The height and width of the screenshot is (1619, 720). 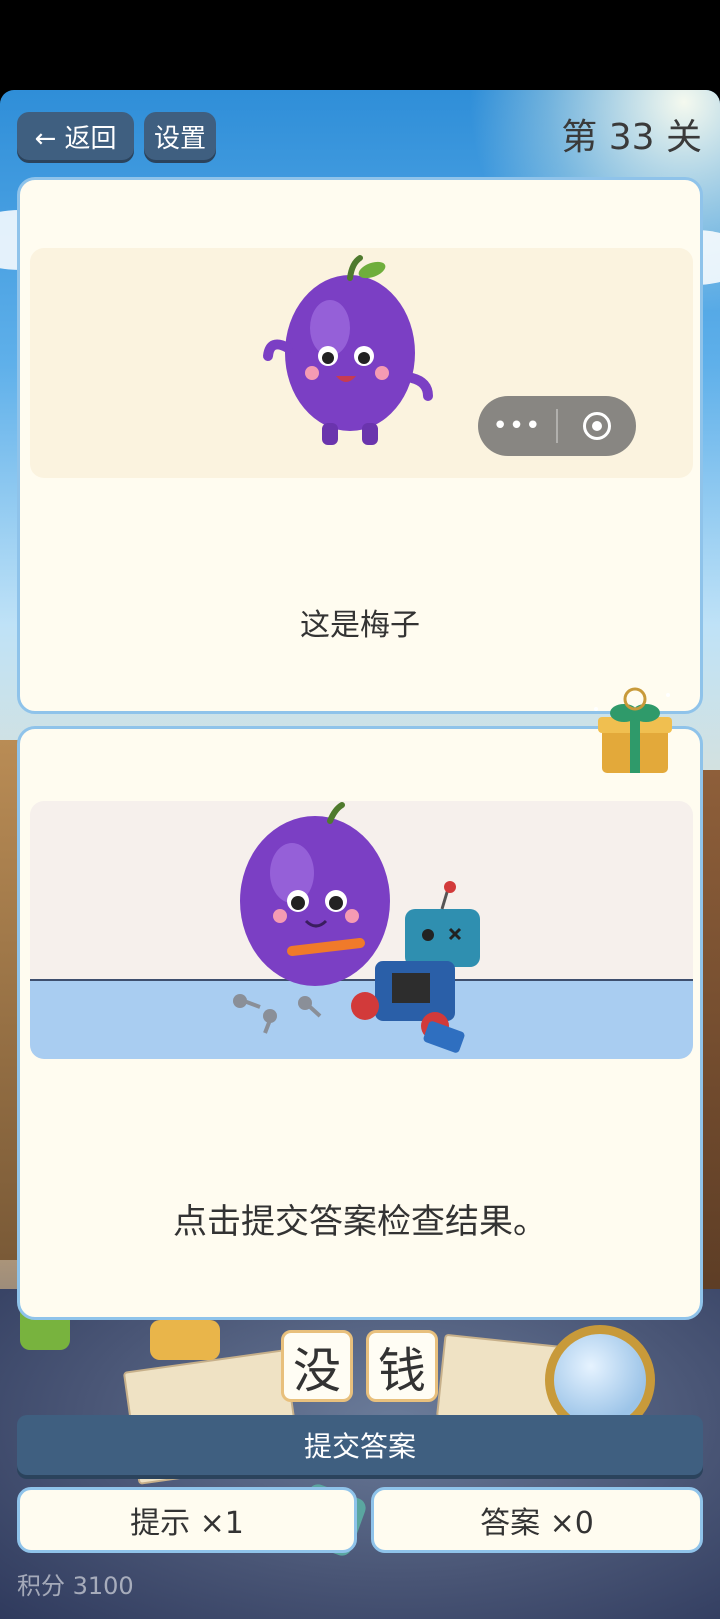 I want to click on back-button: ← 返回, so click(x=75, y=136).